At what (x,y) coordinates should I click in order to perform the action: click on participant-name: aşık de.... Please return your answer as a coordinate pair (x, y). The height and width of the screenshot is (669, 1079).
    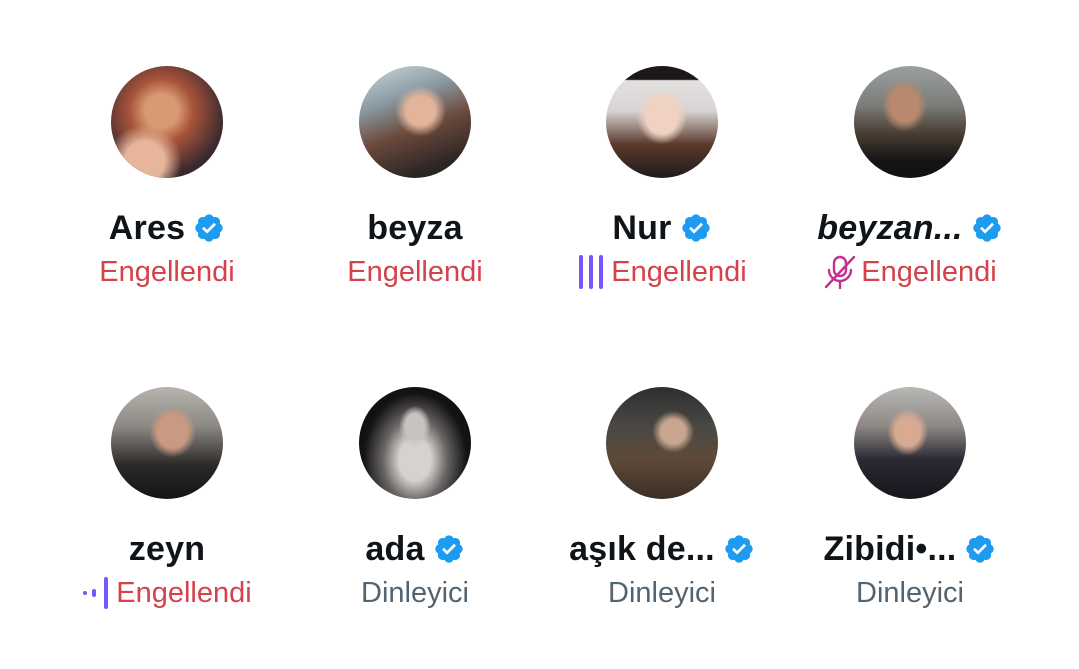
    Looking at the image, I should click on (642, 548).